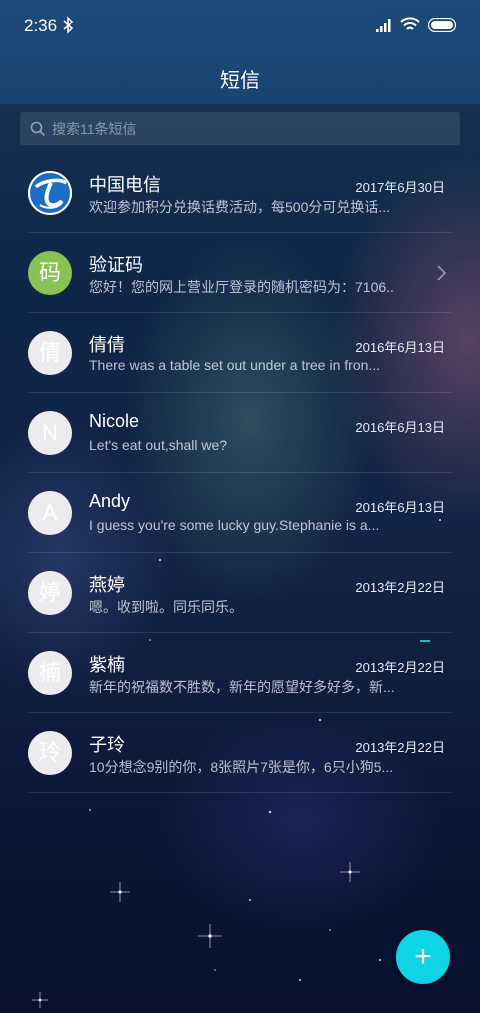 Image resolution: width=480 pixels, height=1013 pixels. What do you see at coordinates (116, 265) in the screenshot?
I see `contact-name: 验证码` at bounding box center [116, 265].